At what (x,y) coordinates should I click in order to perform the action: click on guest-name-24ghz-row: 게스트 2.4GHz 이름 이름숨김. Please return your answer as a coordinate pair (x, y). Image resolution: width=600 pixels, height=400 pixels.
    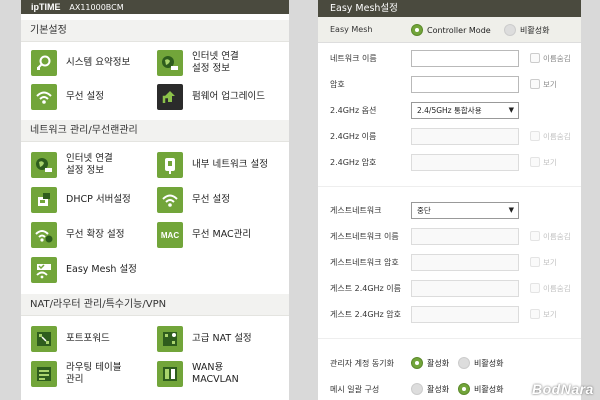
    Looking at the image, I should click on (449, 290).